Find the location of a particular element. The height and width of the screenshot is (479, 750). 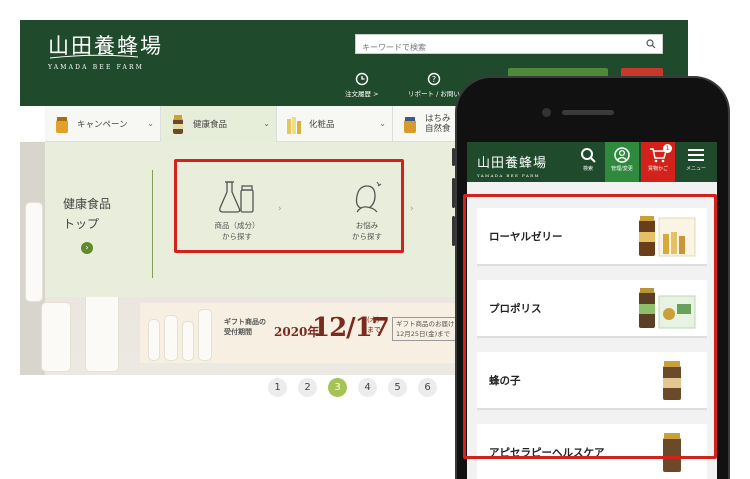

mobile-account-button: 管理/変更 is located at coordinates (622, 162).